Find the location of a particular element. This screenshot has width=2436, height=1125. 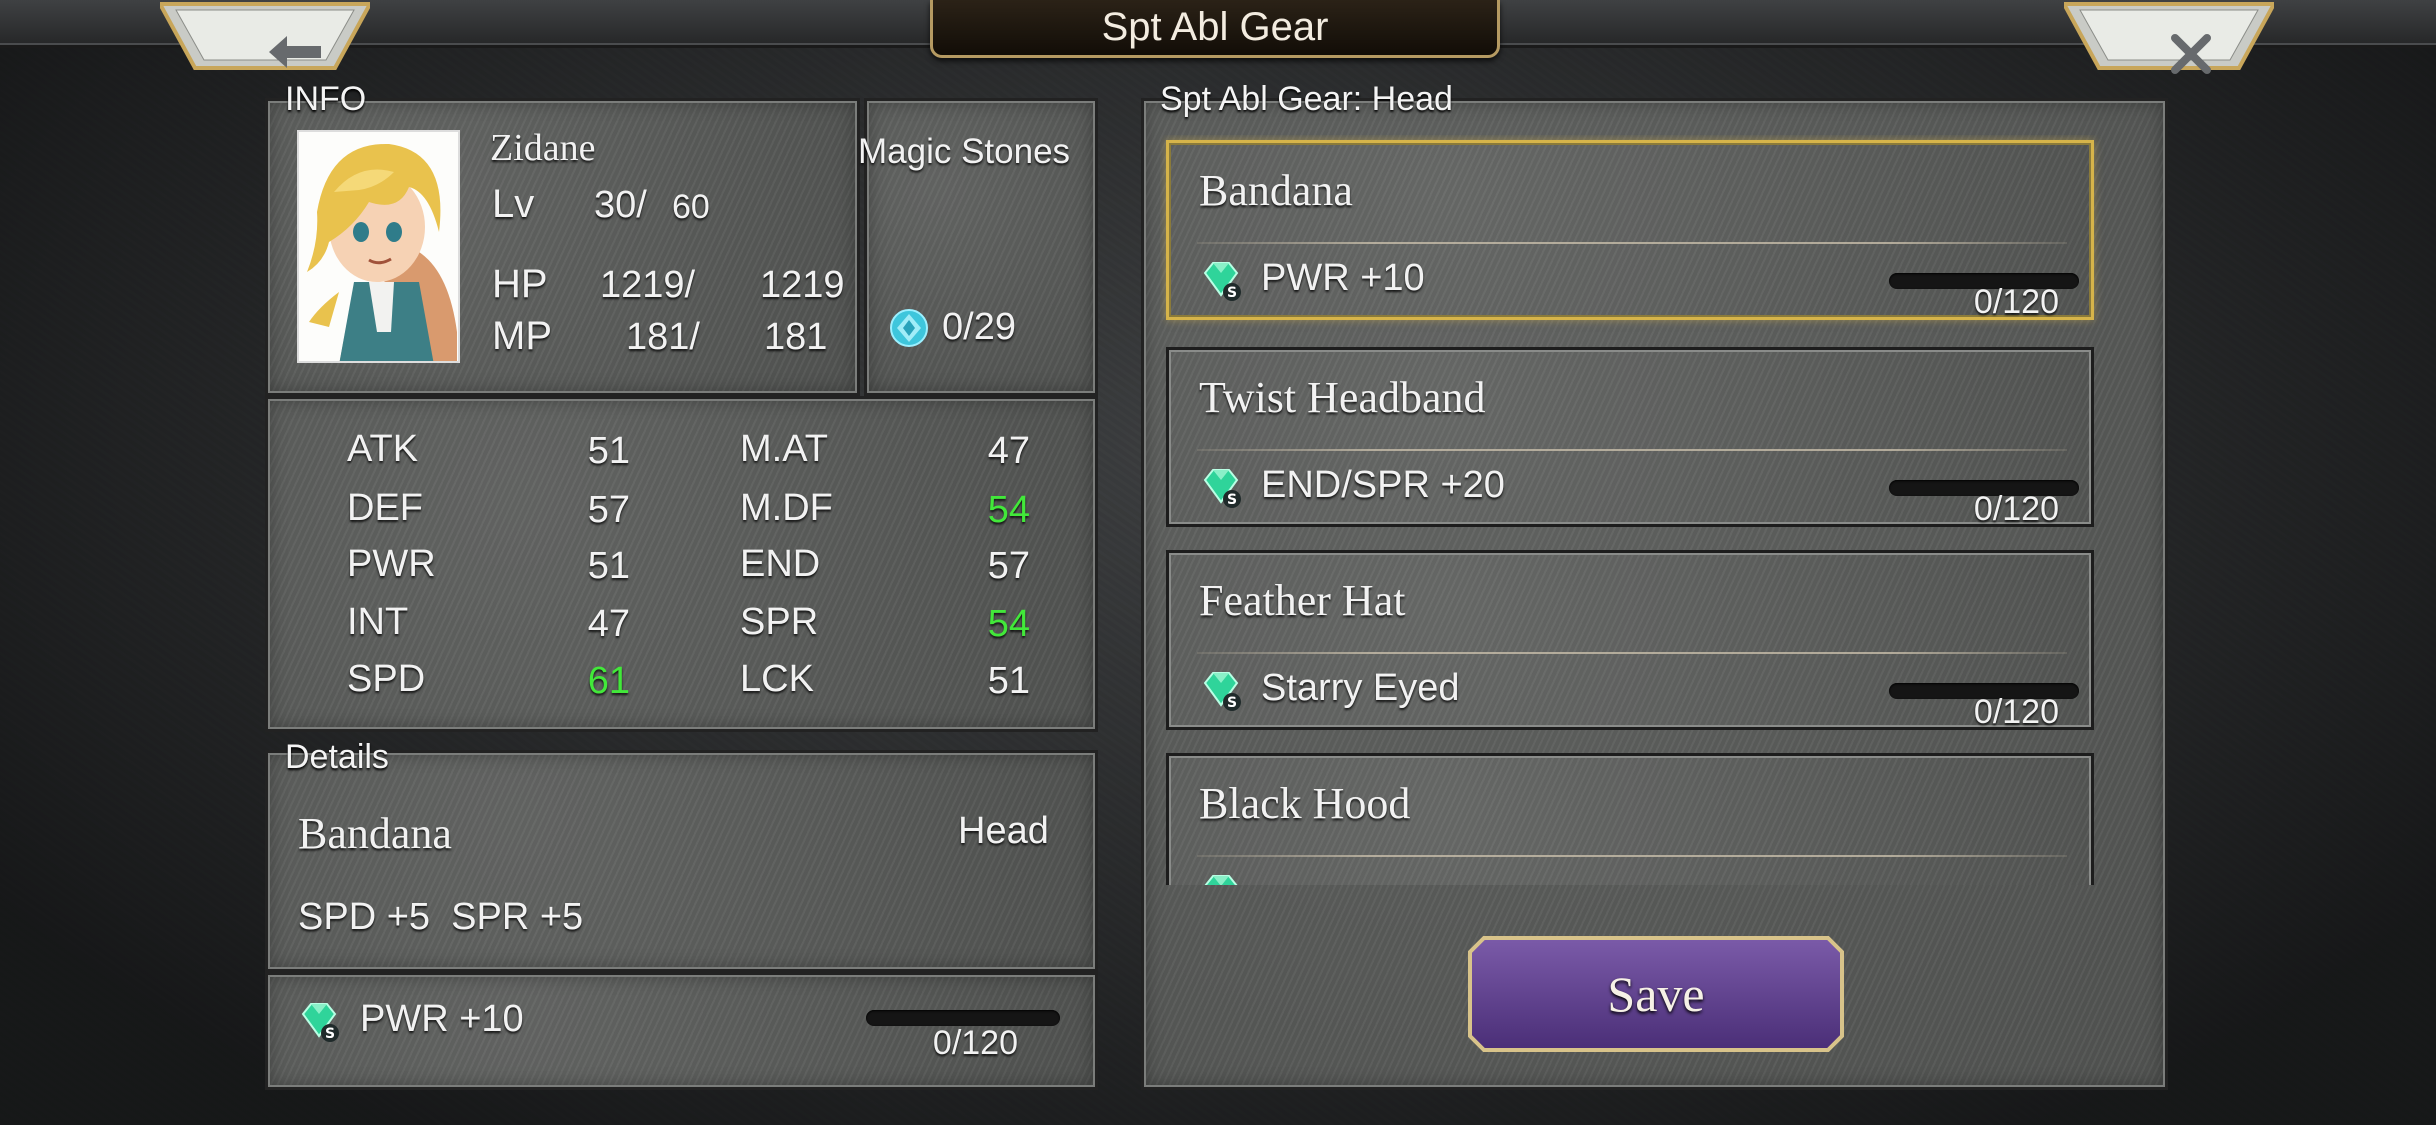

stat-label: M.DF is located at coordinates (786, 508).